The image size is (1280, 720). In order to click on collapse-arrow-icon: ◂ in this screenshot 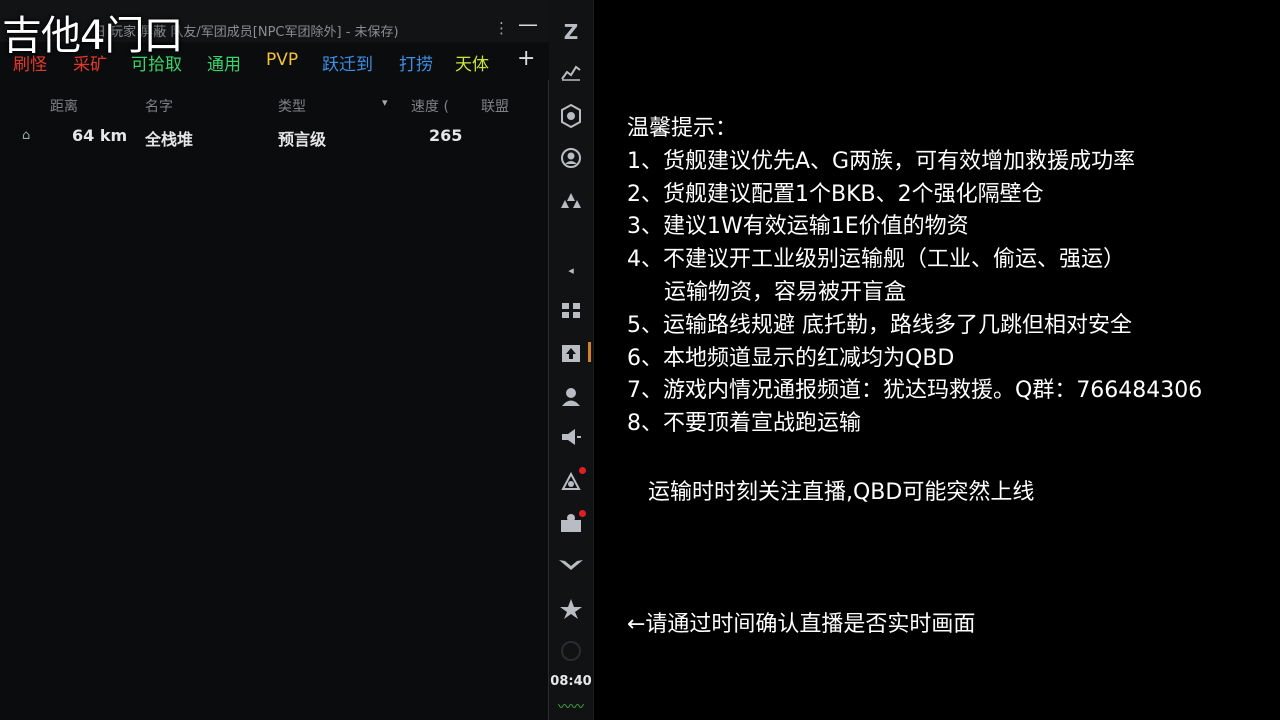, I will do `click(571, 270)`.